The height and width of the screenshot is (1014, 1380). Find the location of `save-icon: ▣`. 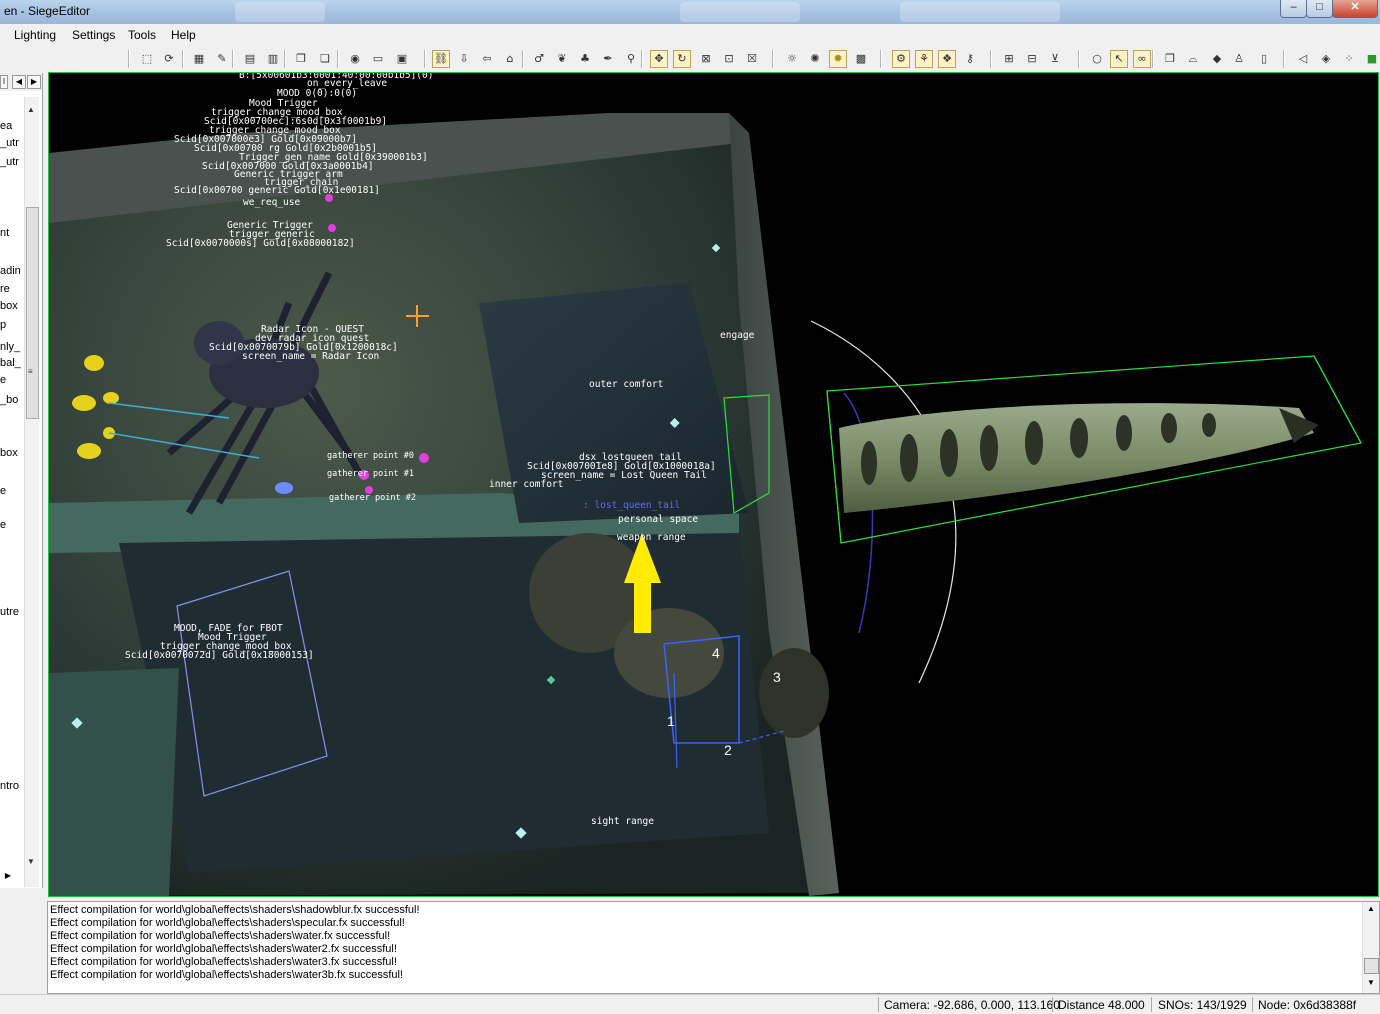

save-icon: ▣ is located at coordinates (402, 59).